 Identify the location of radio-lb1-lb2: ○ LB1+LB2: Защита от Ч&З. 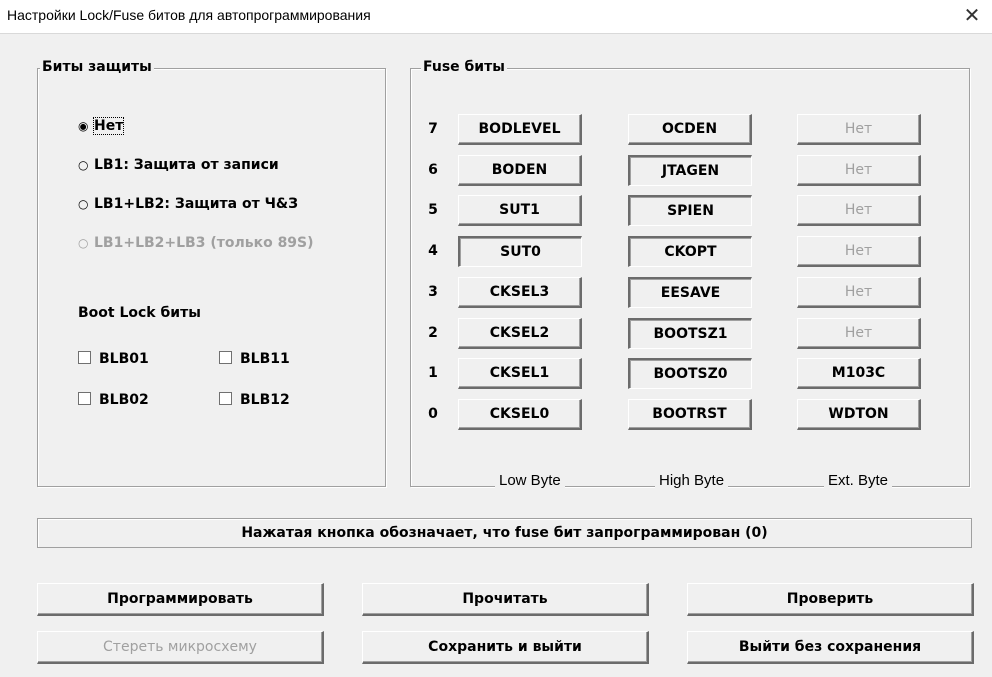
(188, 204).